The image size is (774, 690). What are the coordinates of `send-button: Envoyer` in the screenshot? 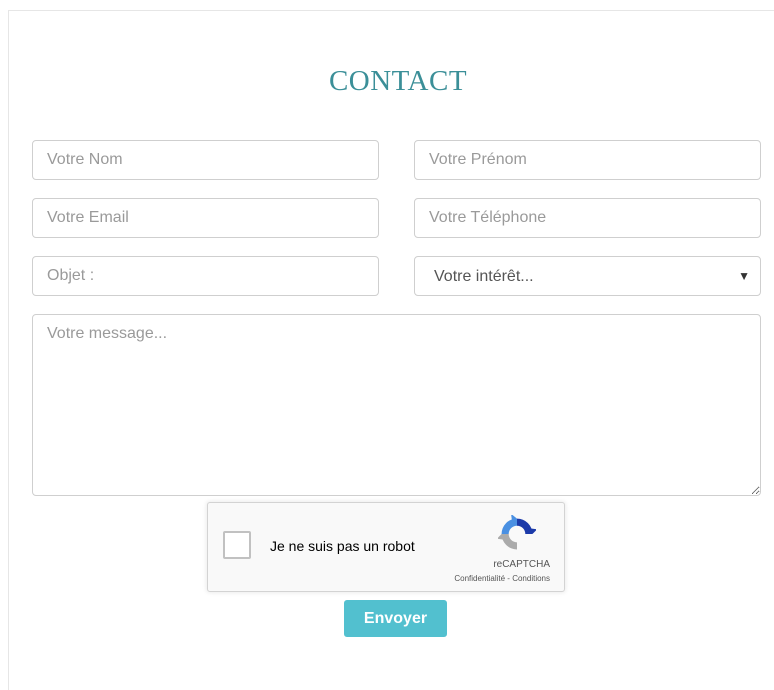 It's located at (395, 618).